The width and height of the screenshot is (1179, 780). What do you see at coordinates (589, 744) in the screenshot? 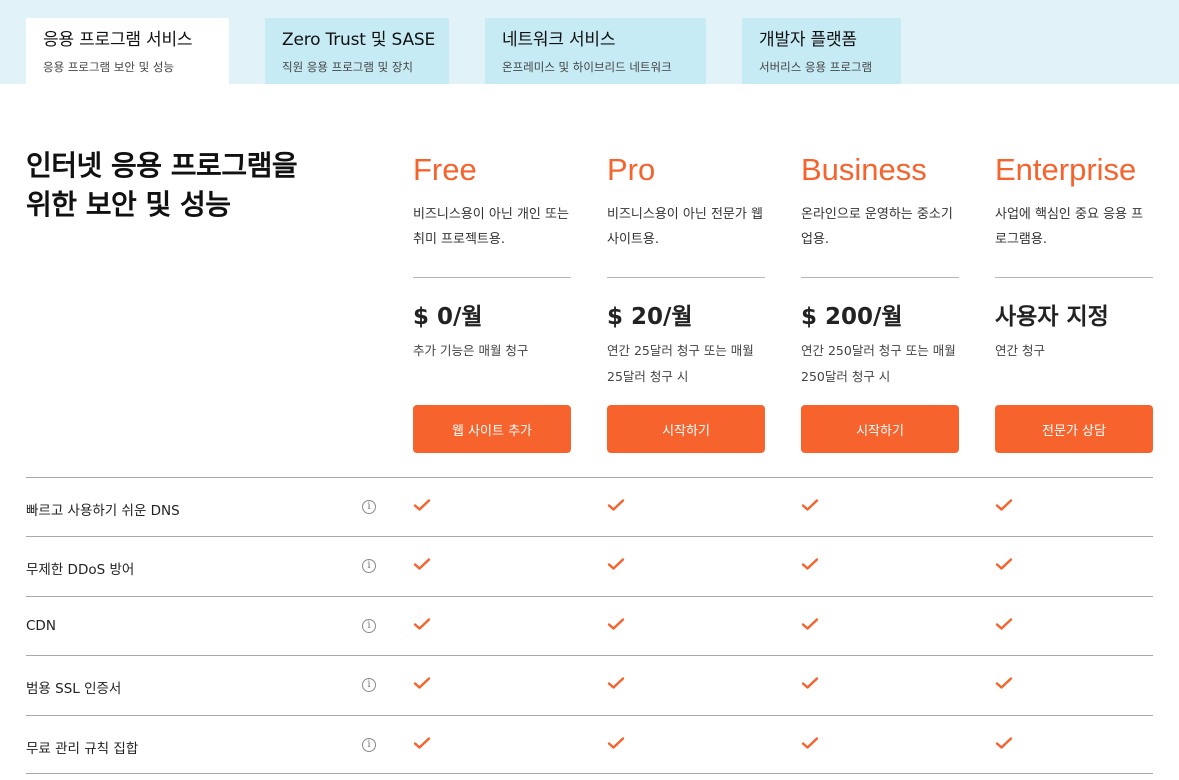
I see `feature-row-managed-rules: 무료 관리 규칙 집합 i` at bounding box center [589, 744].